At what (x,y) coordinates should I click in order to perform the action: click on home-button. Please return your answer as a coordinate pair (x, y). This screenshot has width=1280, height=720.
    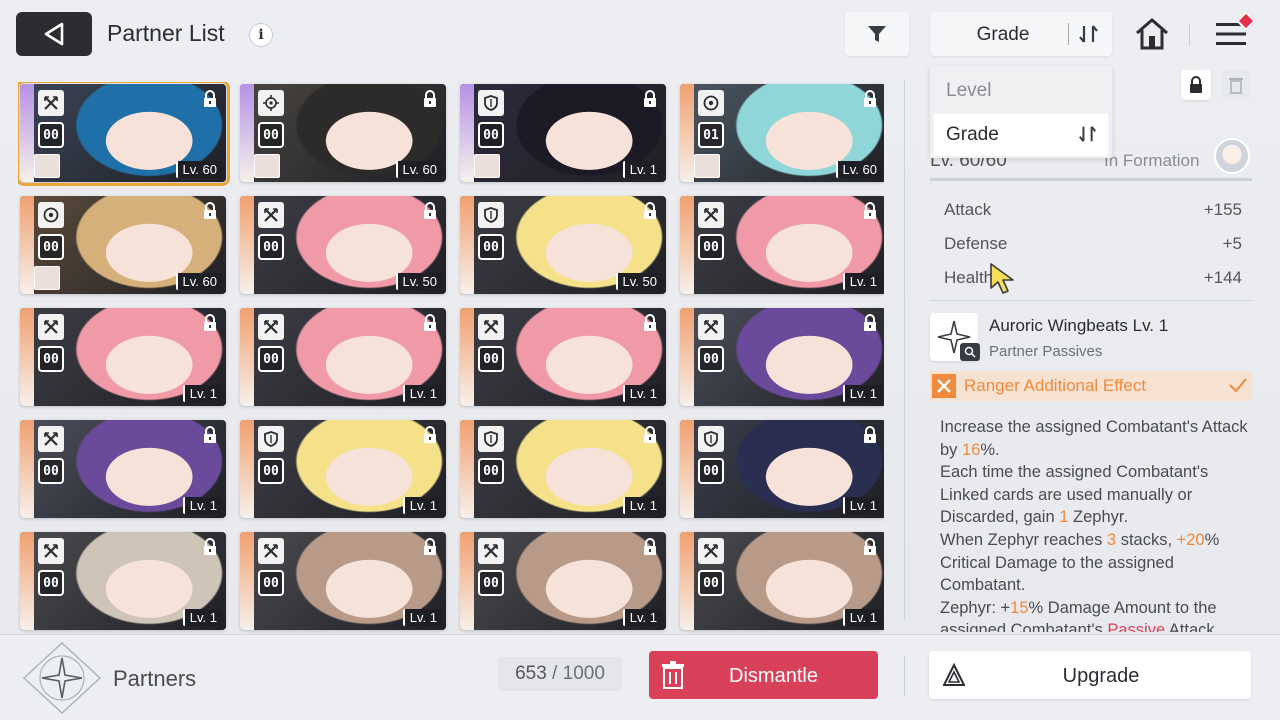
    Looking at the image, I should click on (1152, 34).